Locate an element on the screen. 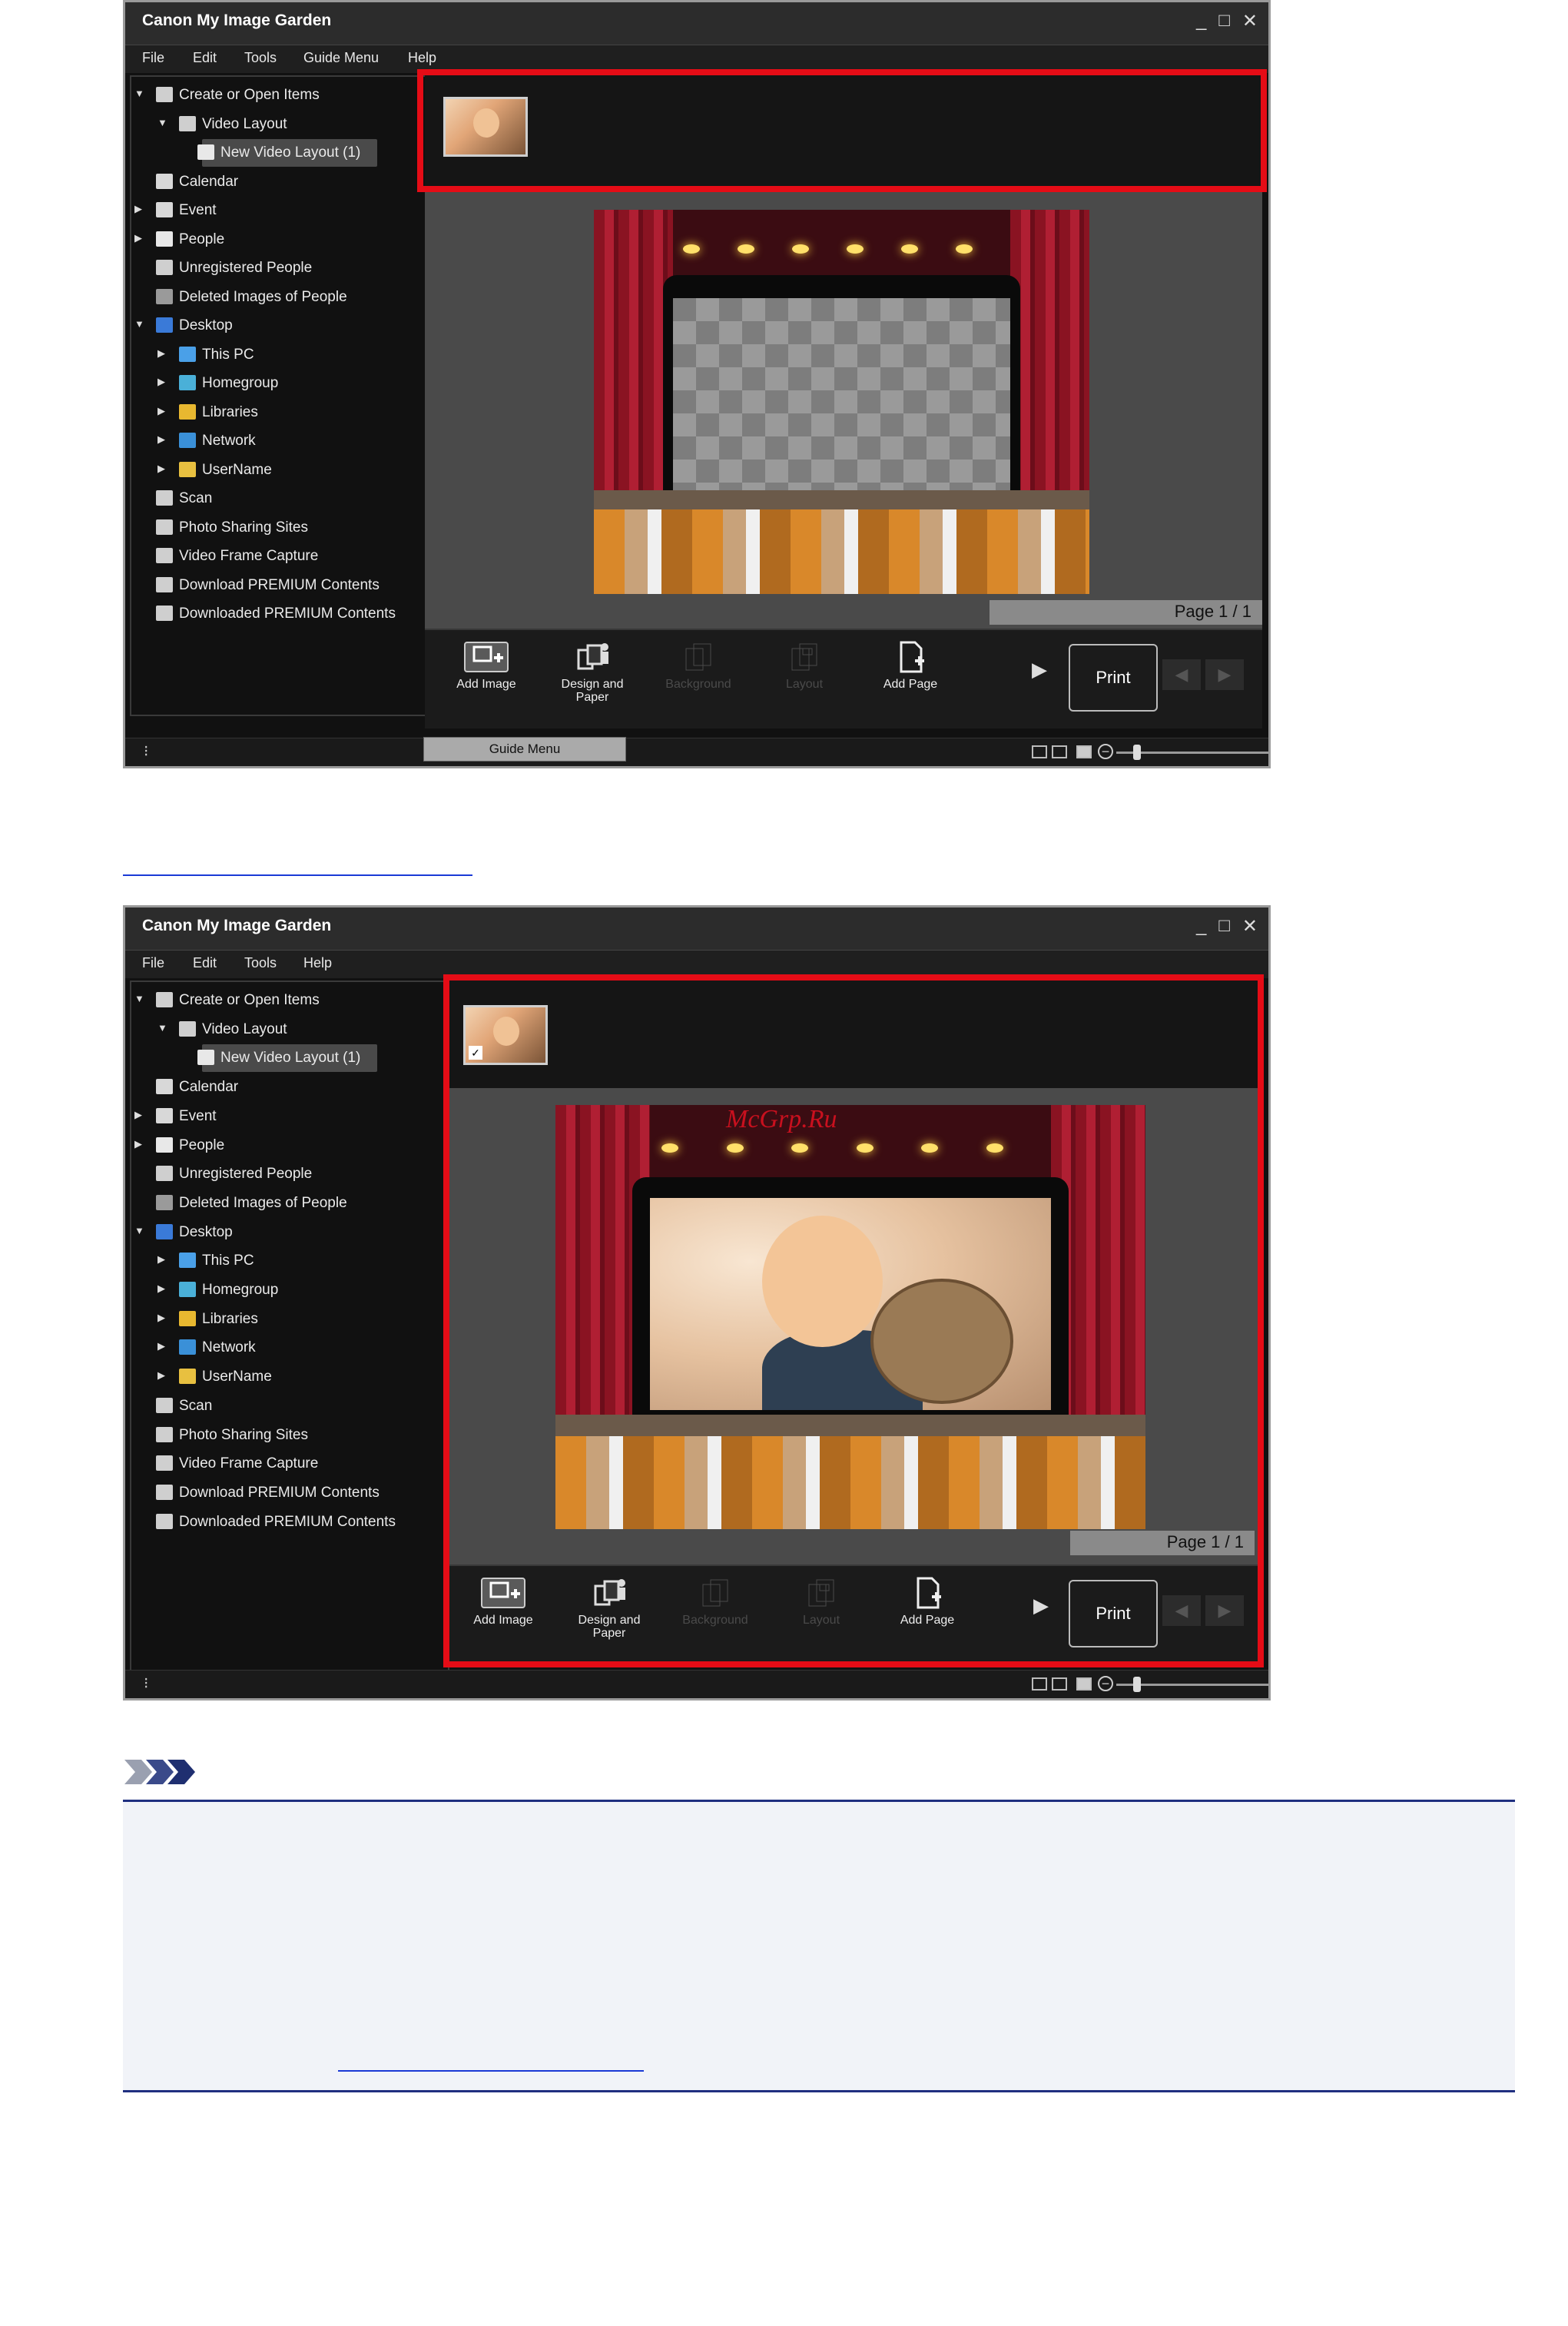 This screenshot has height=2326, width=1568. background-button: Background is located at coordinates (698, 666).